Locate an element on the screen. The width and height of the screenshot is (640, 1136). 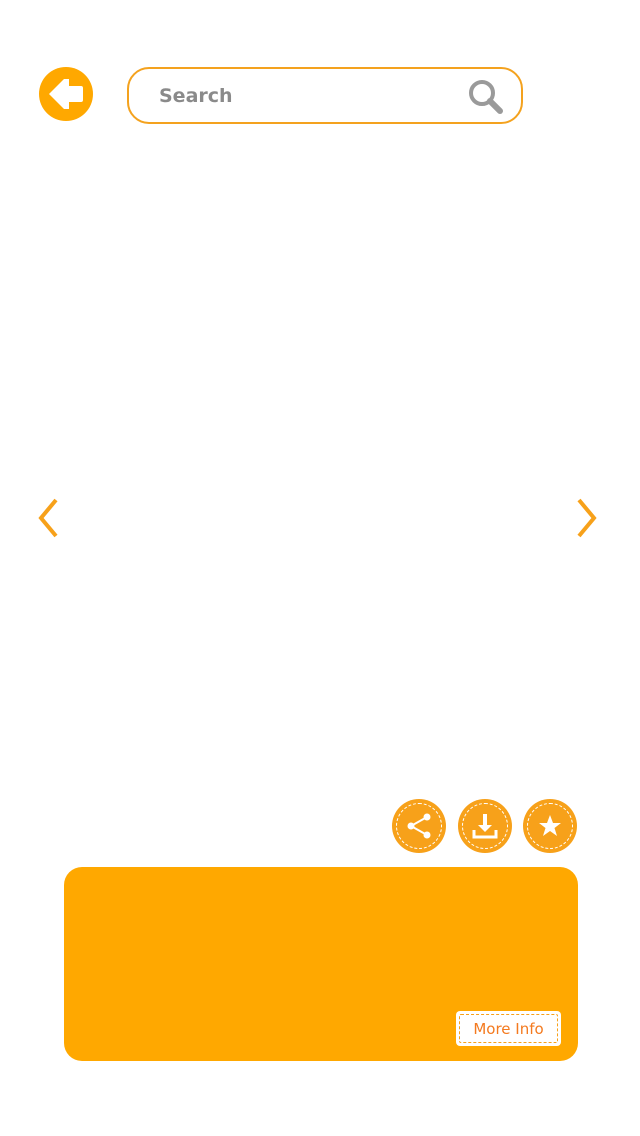
chevron-right-icon is located at coordinates (587, 518).